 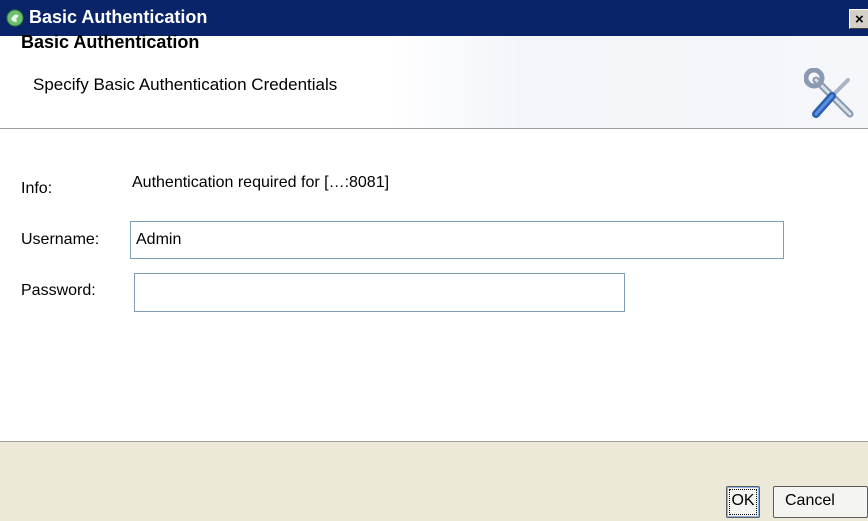 I want to click on password-label: Password:, so click(x=58, y=290).